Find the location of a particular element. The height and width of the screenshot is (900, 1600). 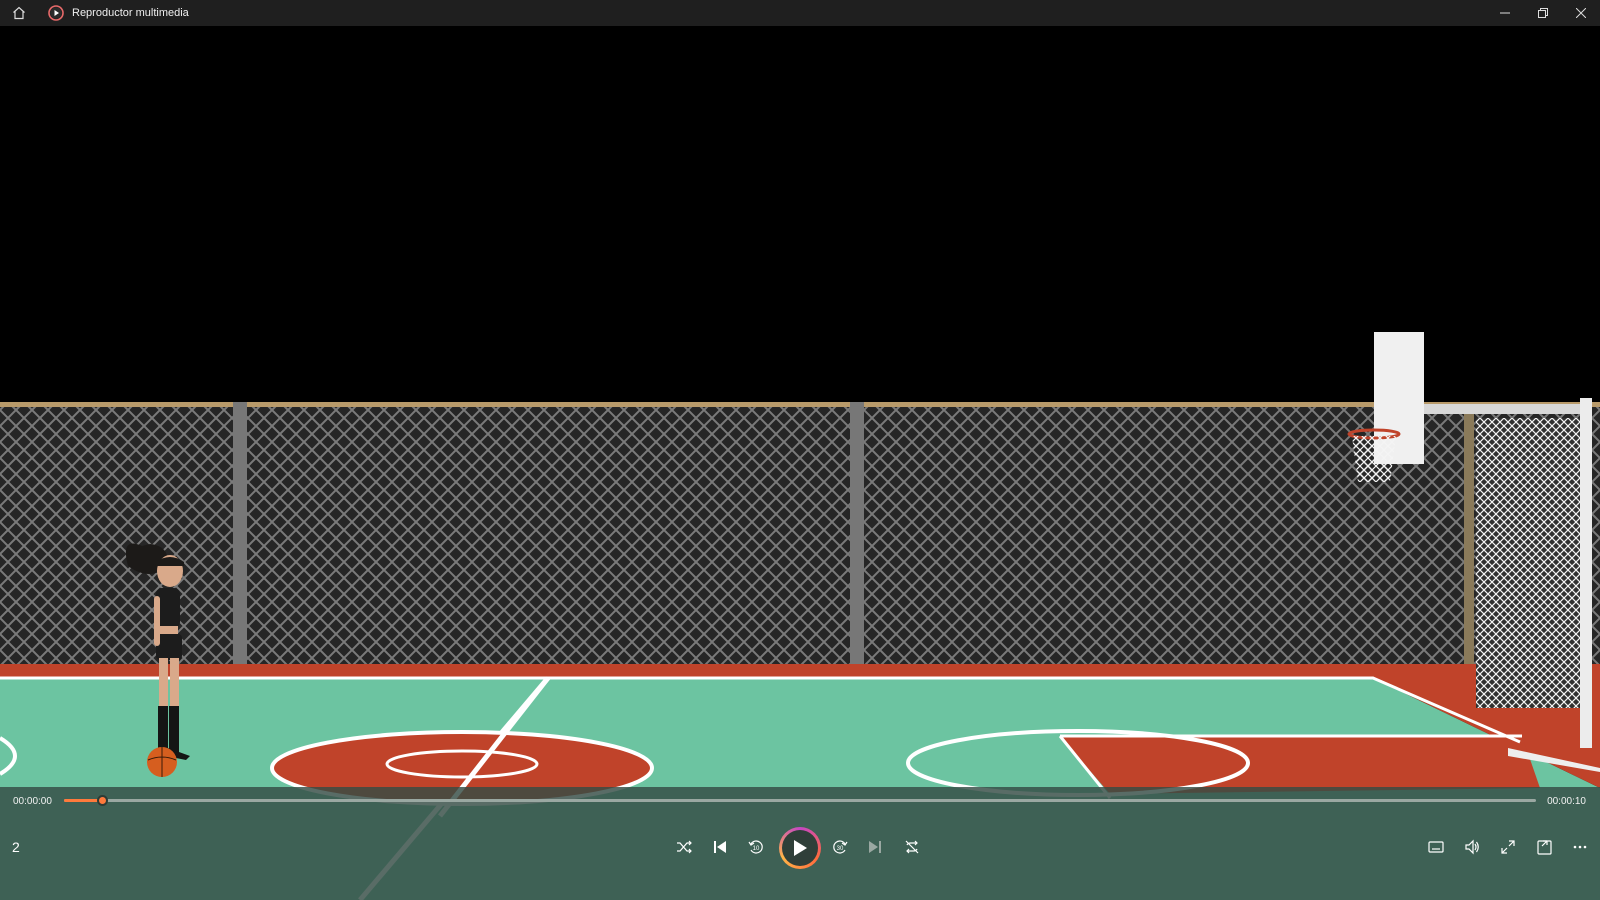

mini-player-icon is located at coordinates (1544, 847).